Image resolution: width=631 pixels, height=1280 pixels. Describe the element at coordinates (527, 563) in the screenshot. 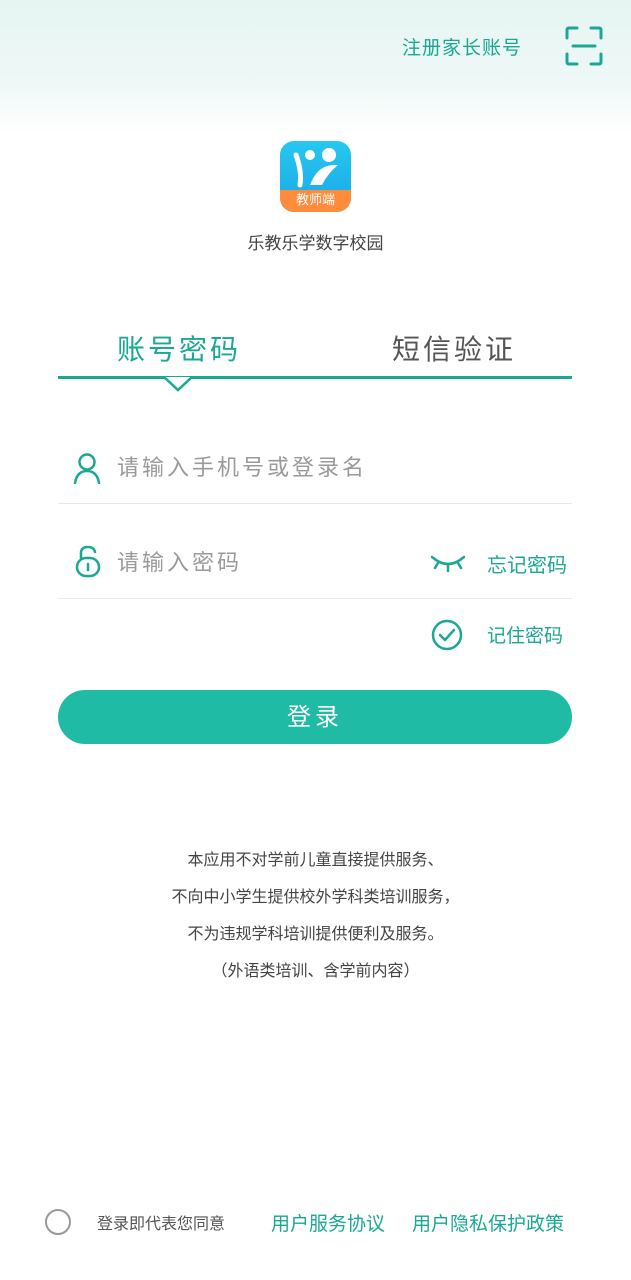

I see `forgot-password-link: 忘记密码` at that location.